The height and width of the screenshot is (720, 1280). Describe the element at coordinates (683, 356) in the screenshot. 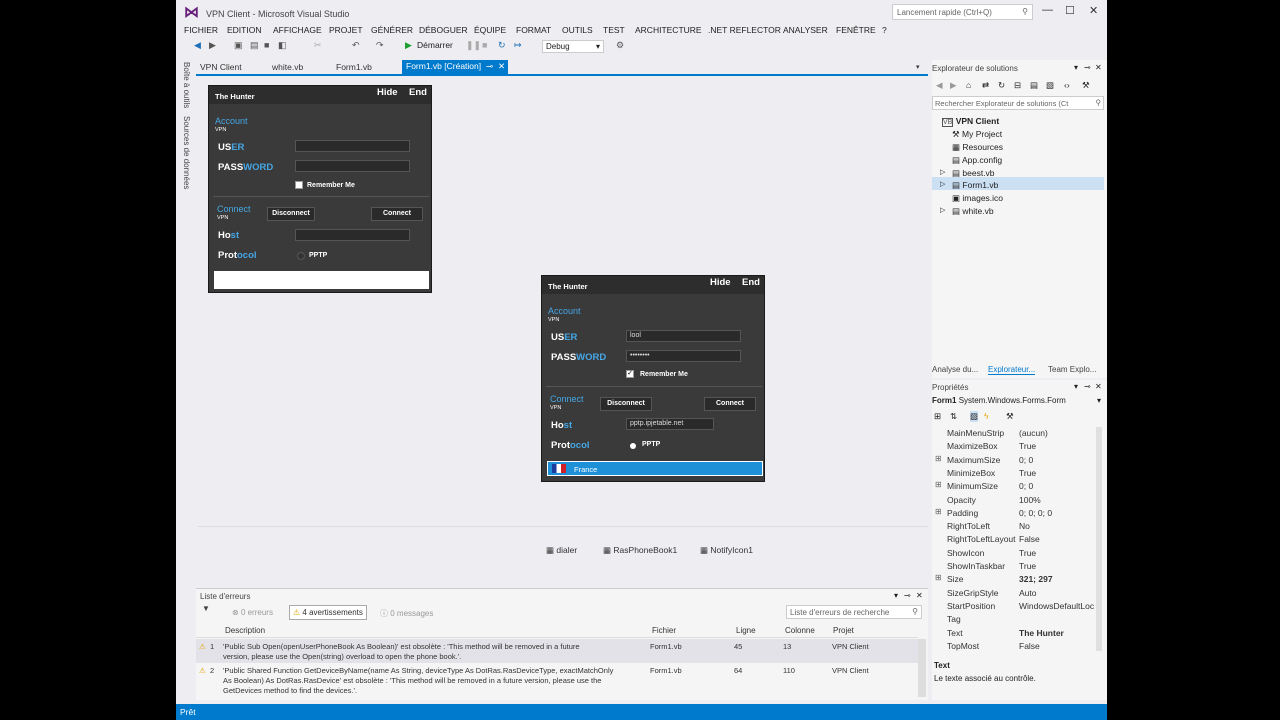

I see `password-input: ••••••••` at that location.